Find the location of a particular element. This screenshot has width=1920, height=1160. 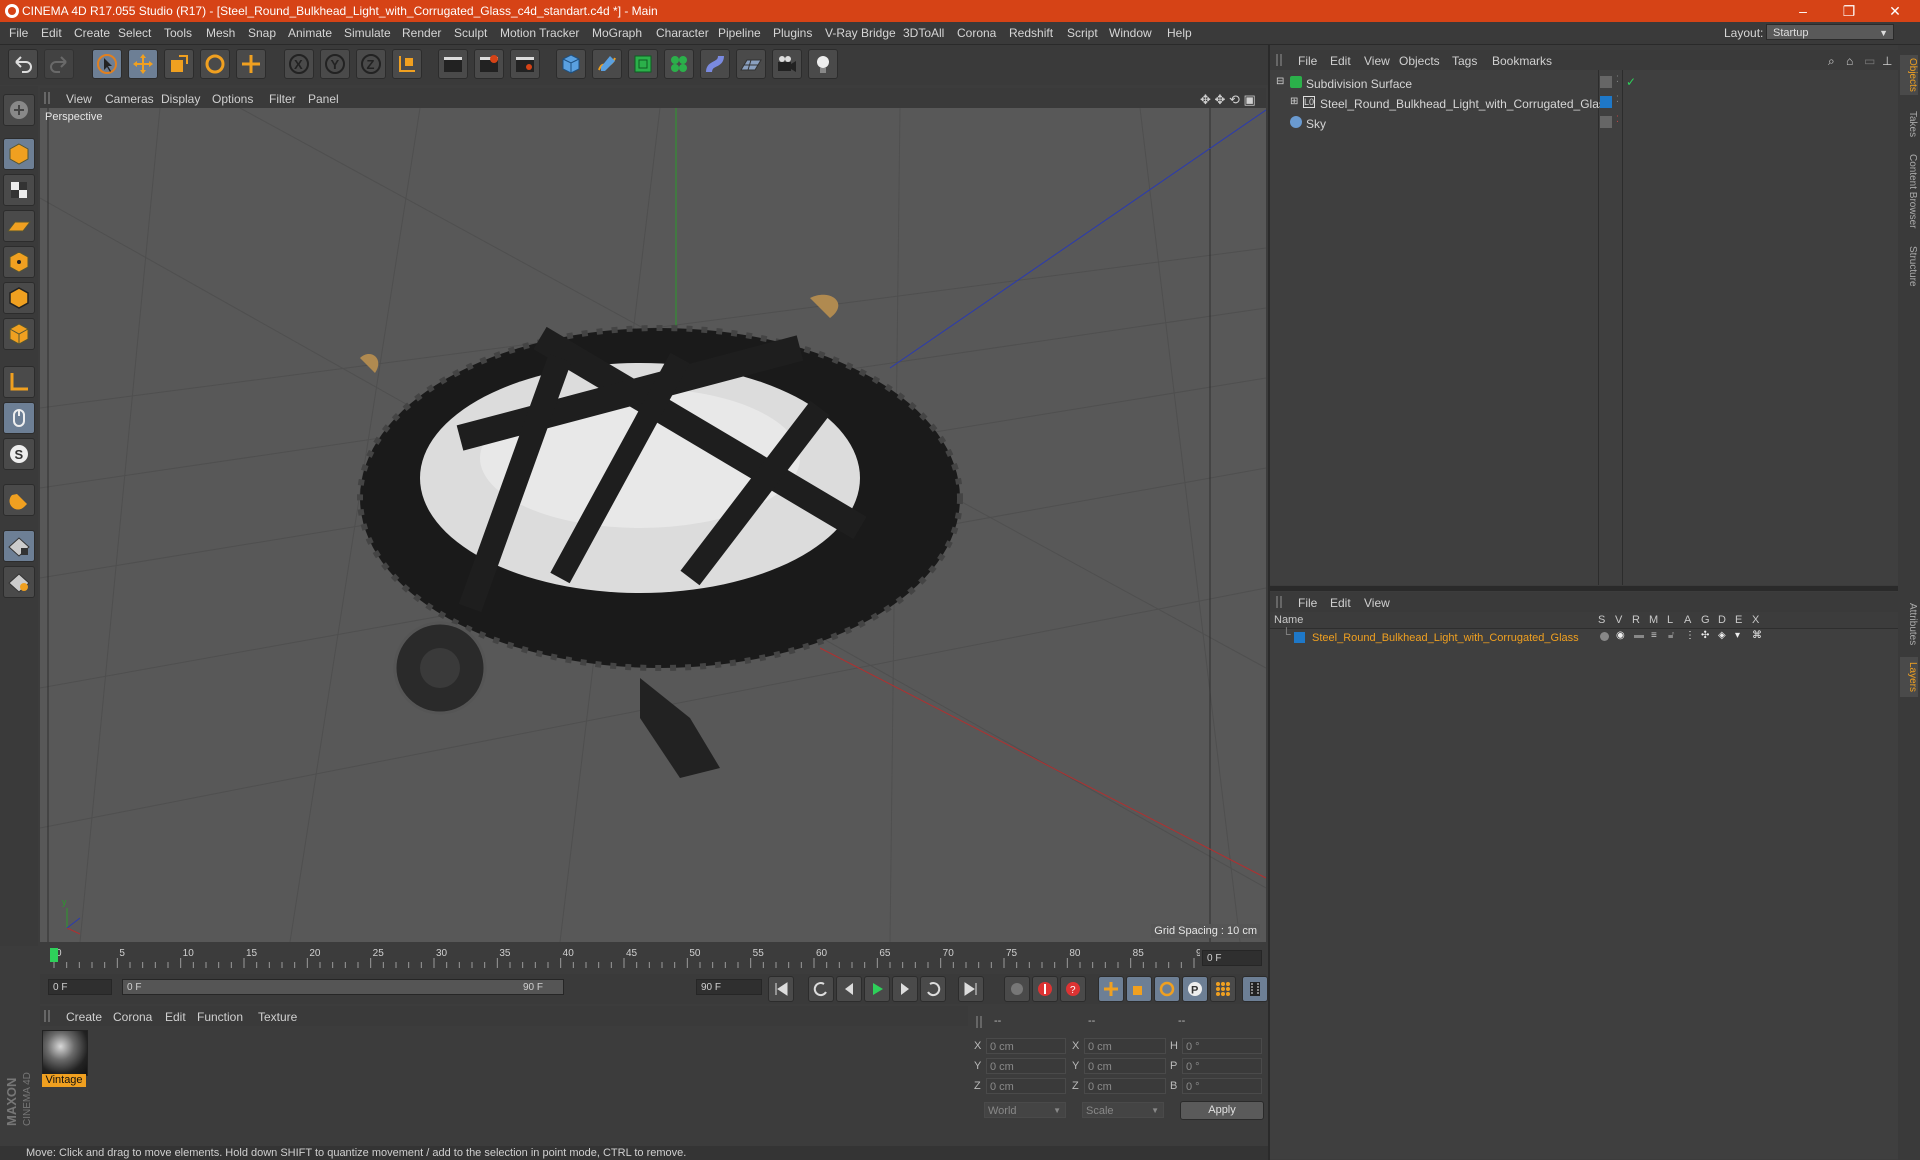

expand-icon: ⊞ is located at coordinates (1294, 101).